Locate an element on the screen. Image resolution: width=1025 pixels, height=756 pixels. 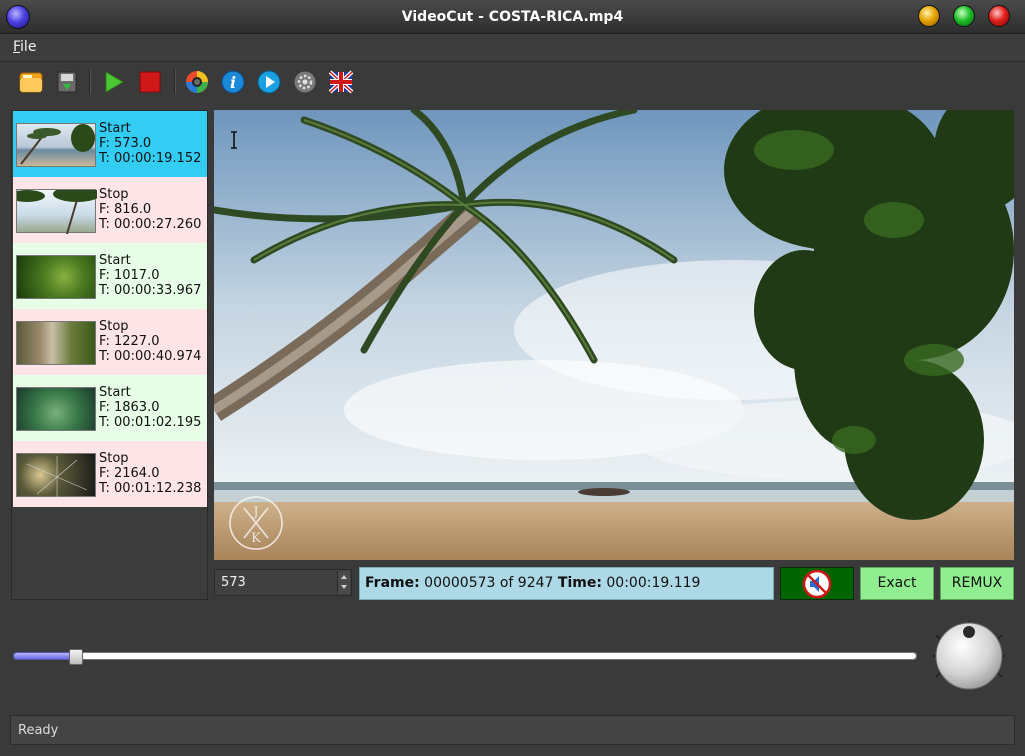
marker-frame: F: 1863.0 is located at coordinates (129, 407).